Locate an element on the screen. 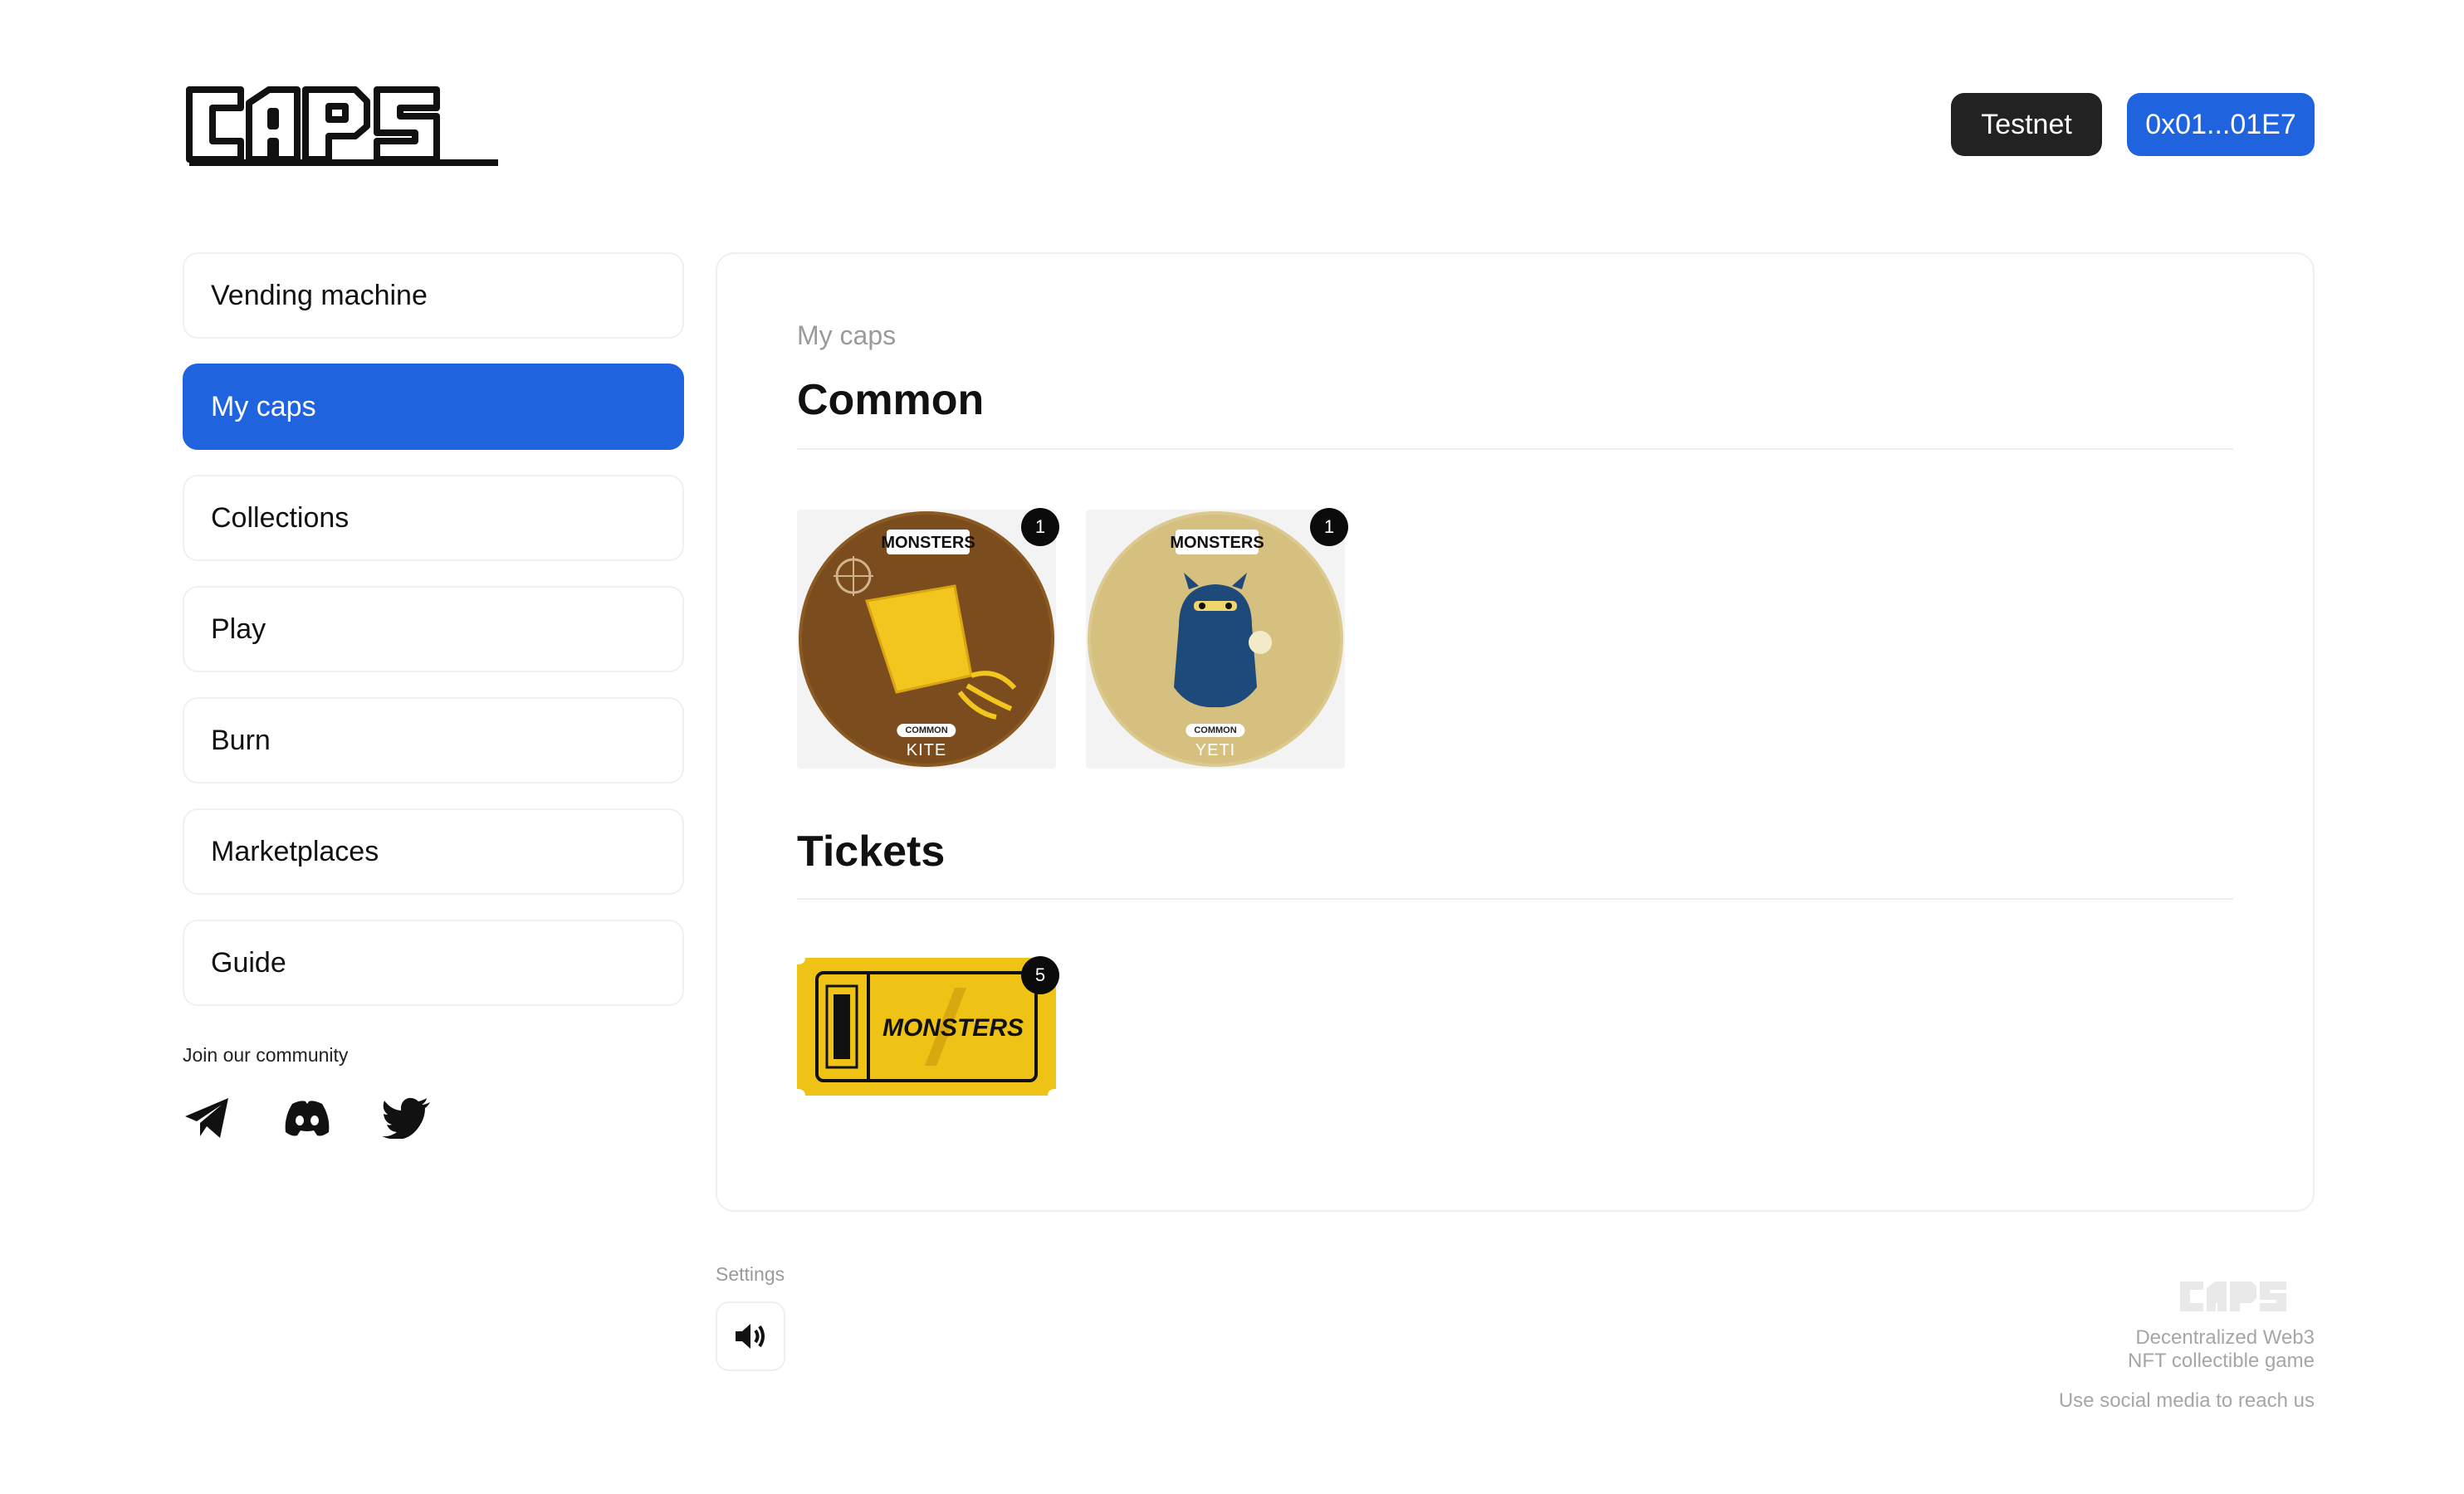 This screenshot has width=2464, height=1494. settings-label: Settings is located at coordinates (750, 1274).